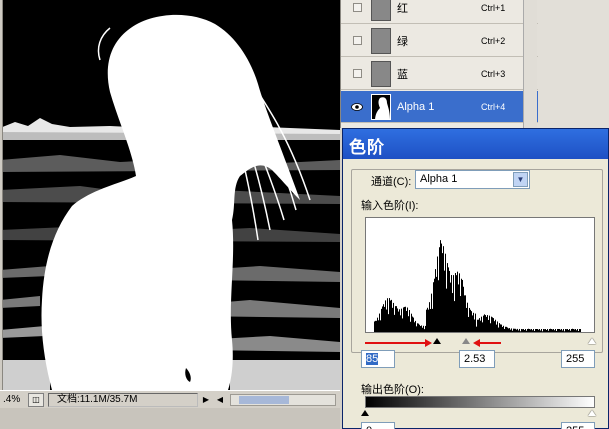 This screenshot has height=429, width=609. I want to click on chevron-down-icon: ▼, so click(520, 179).